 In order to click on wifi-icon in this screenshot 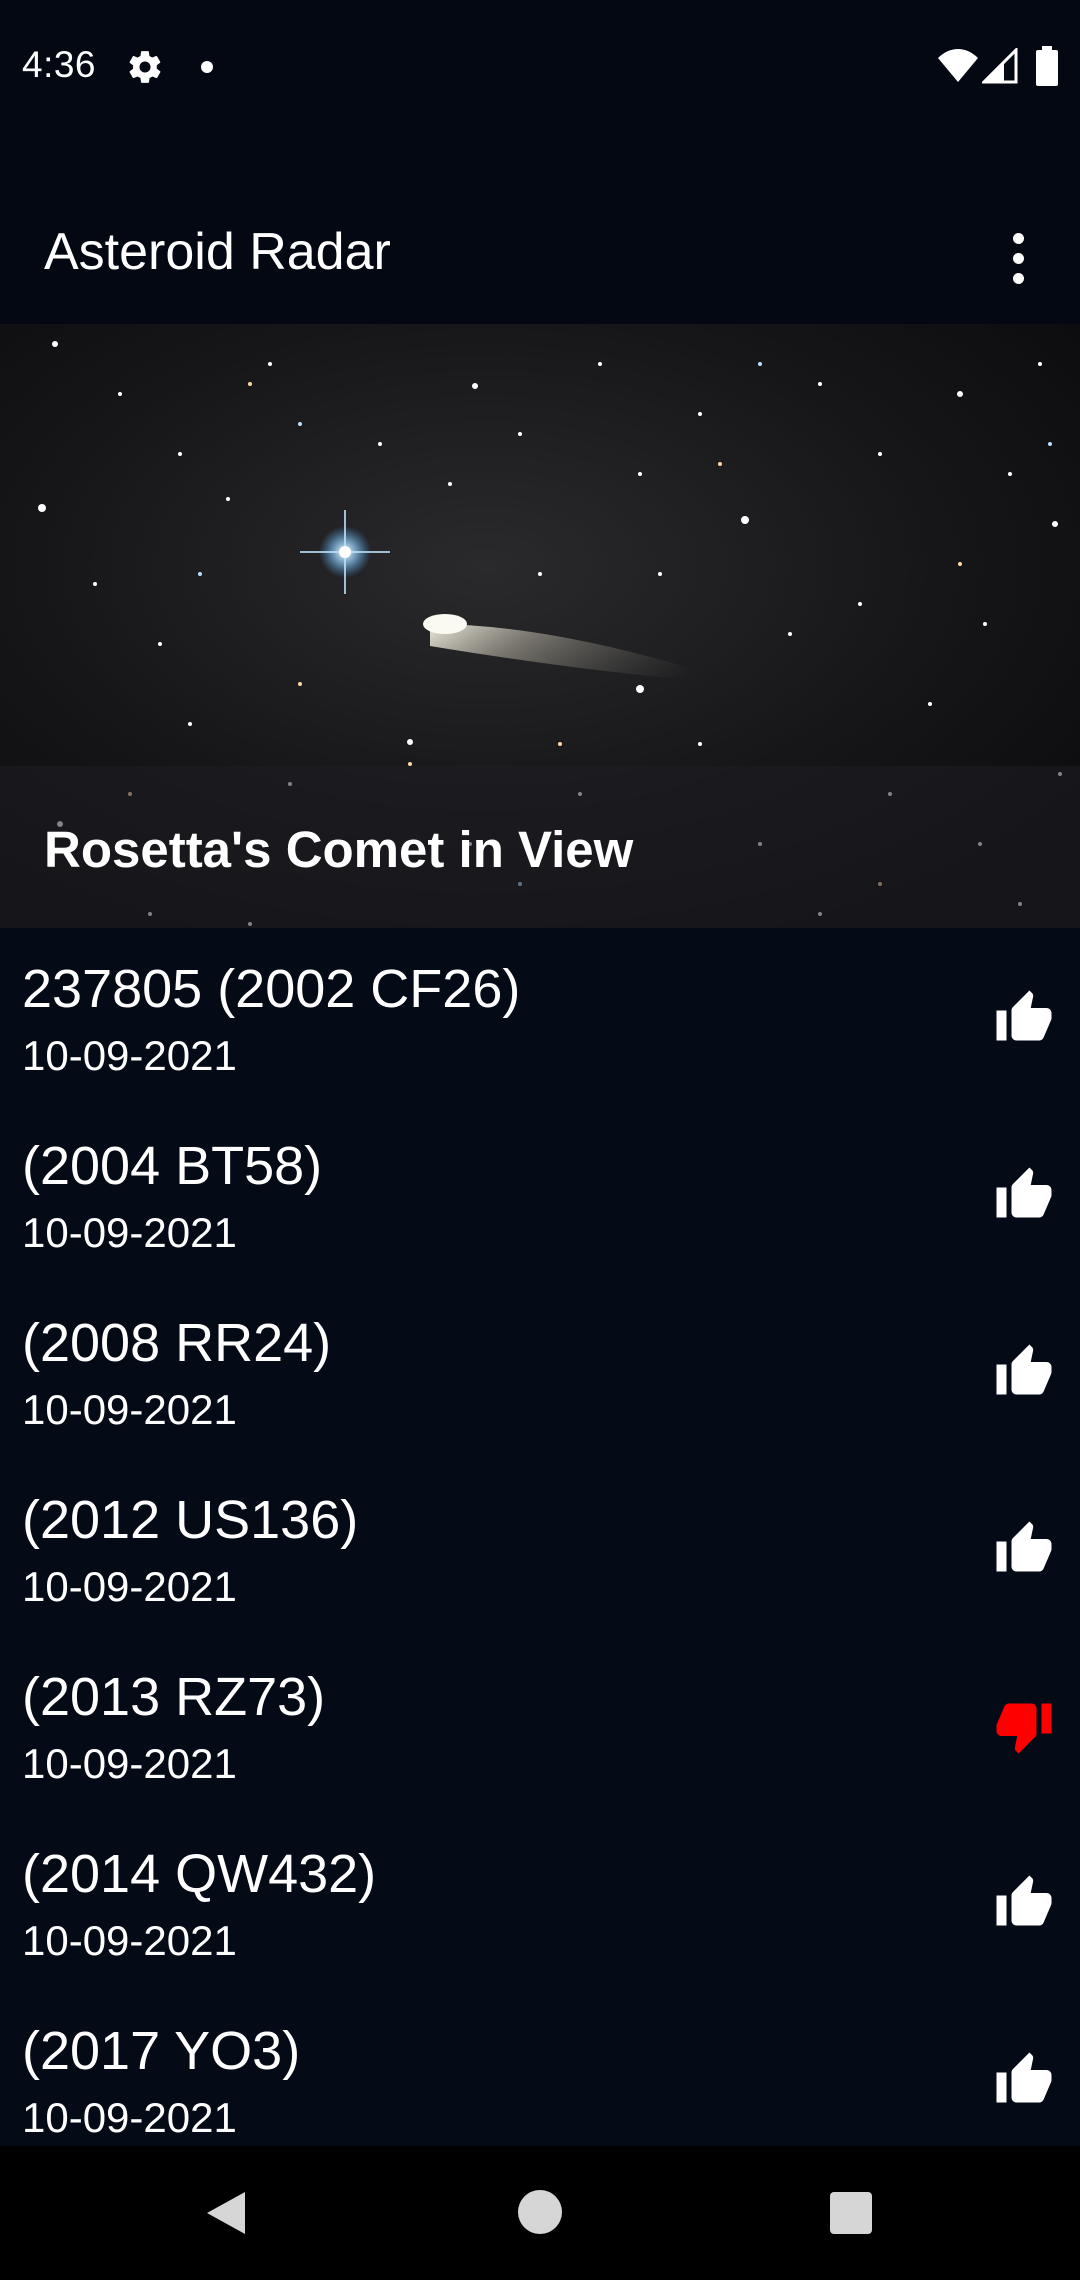, I will do `click(958, 65)`.